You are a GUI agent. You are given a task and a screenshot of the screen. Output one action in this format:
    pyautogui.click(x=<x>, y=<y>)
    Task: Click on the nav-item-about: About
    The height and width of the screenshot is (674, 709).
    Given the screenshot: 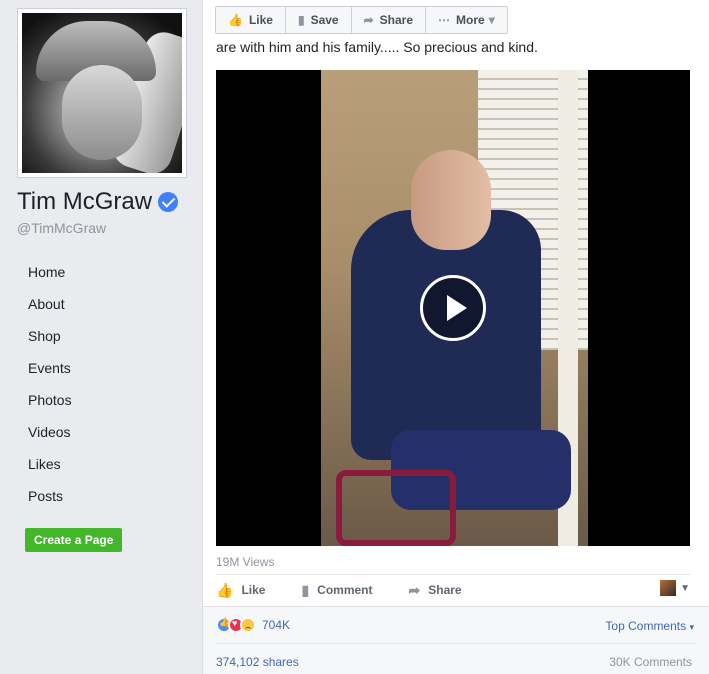 What is the action you would take?
    pyautogui.click(x=50, y=310)
    